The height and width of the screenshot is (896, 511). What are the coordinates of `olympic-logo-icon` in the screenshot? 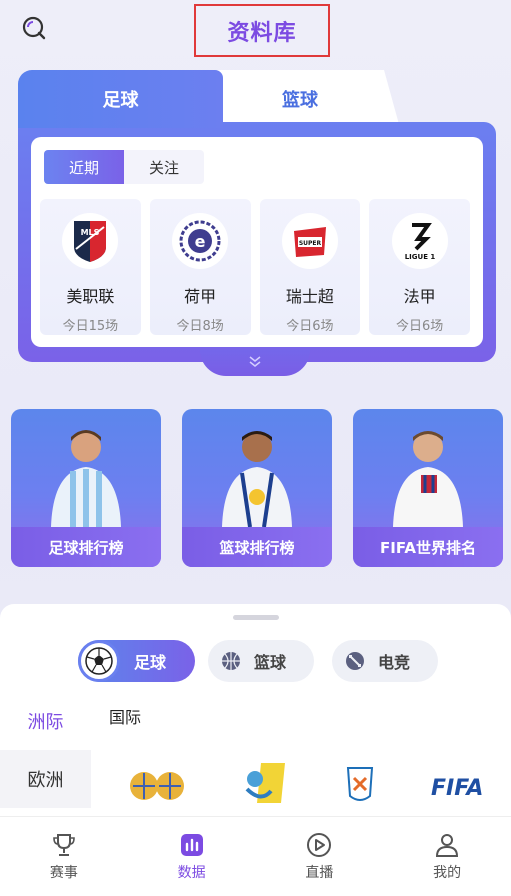 It's located at (157, 788).